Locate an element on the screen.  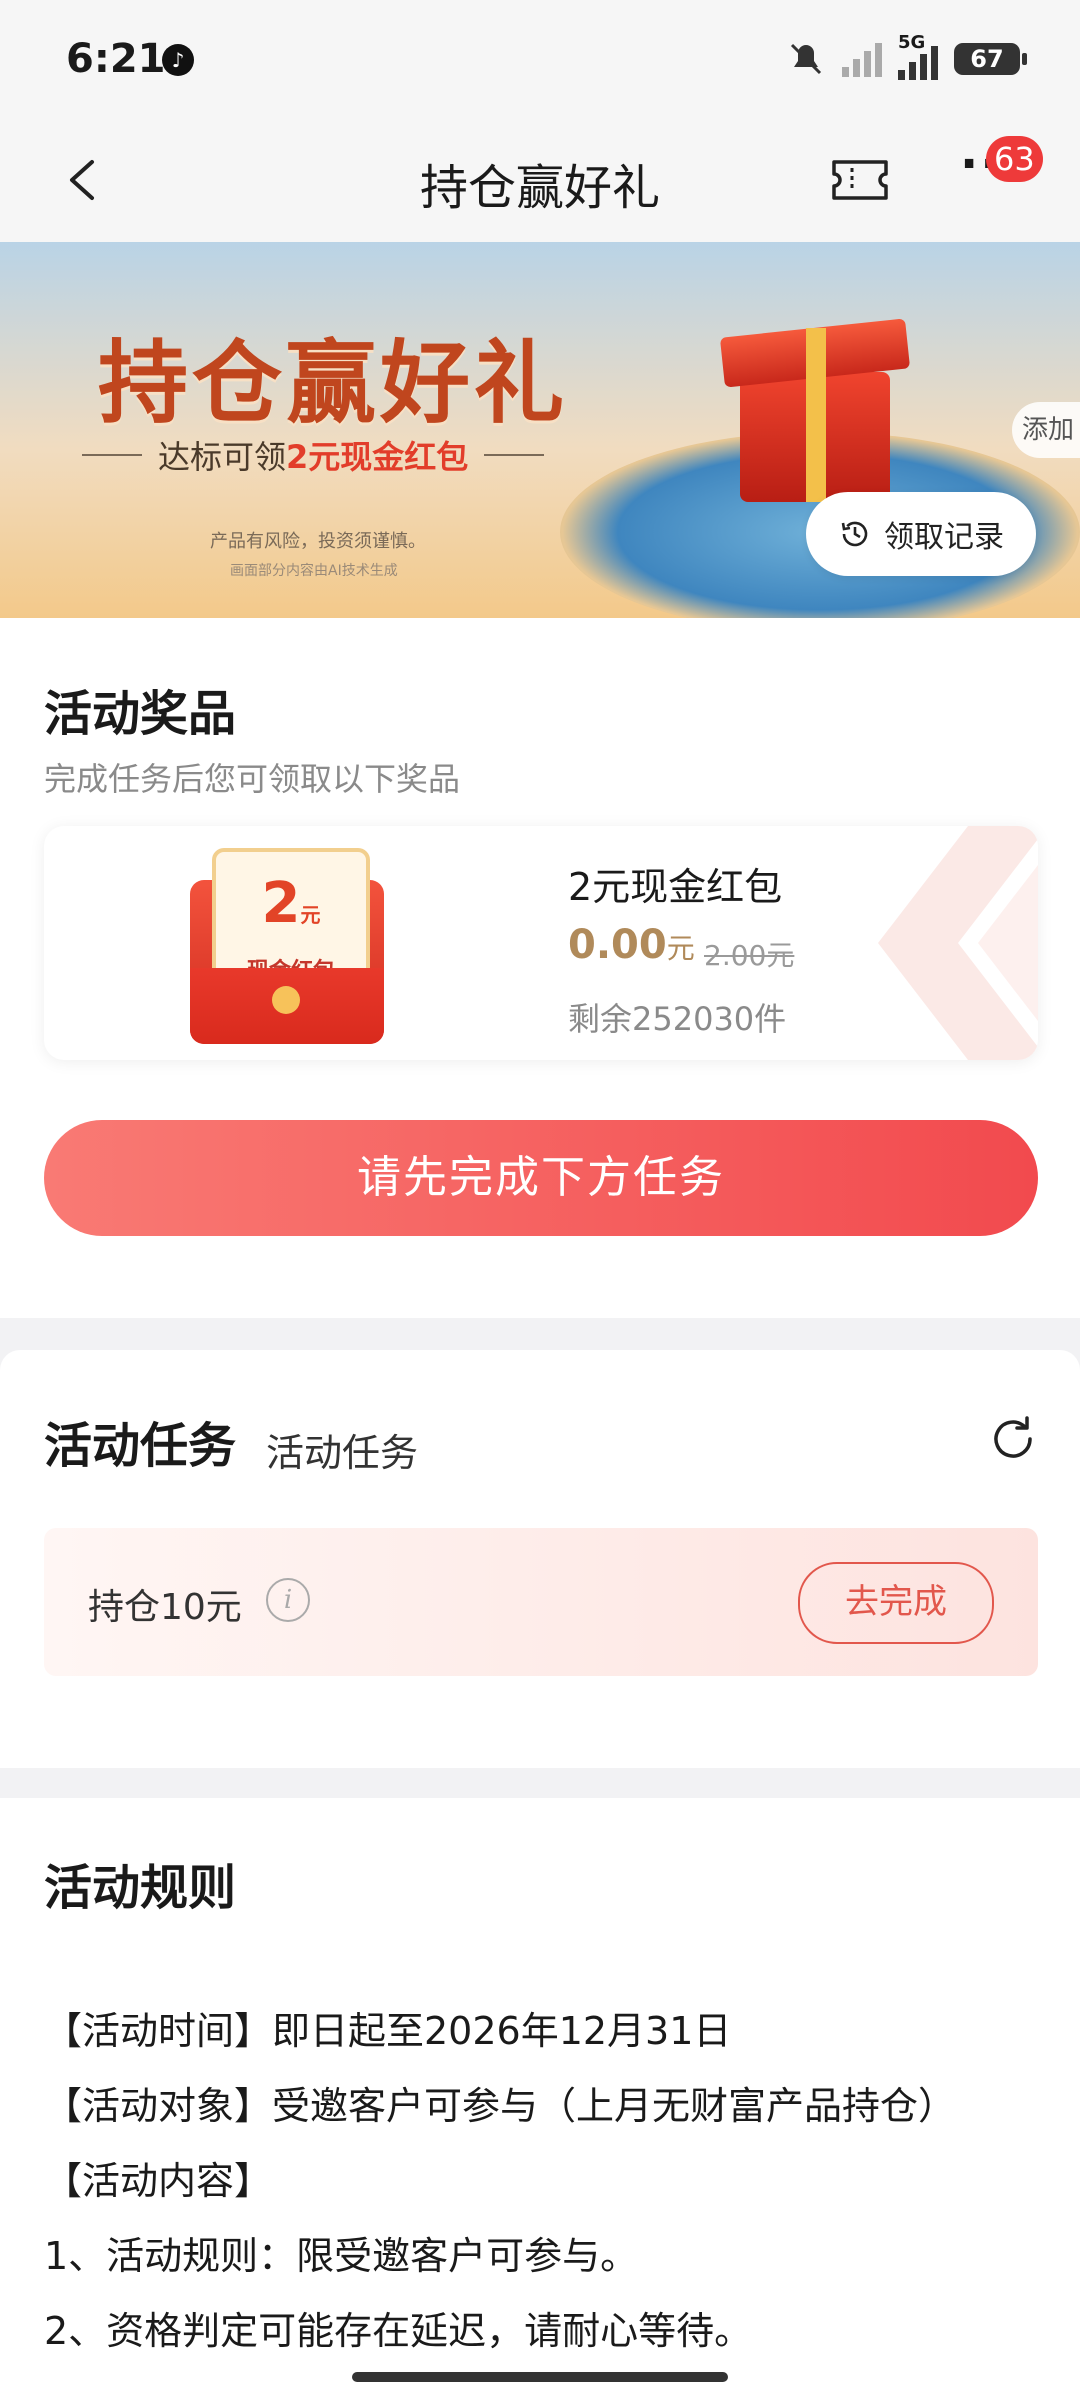
tasks-title: 活动任务 is located at coordinates (140, 1446).